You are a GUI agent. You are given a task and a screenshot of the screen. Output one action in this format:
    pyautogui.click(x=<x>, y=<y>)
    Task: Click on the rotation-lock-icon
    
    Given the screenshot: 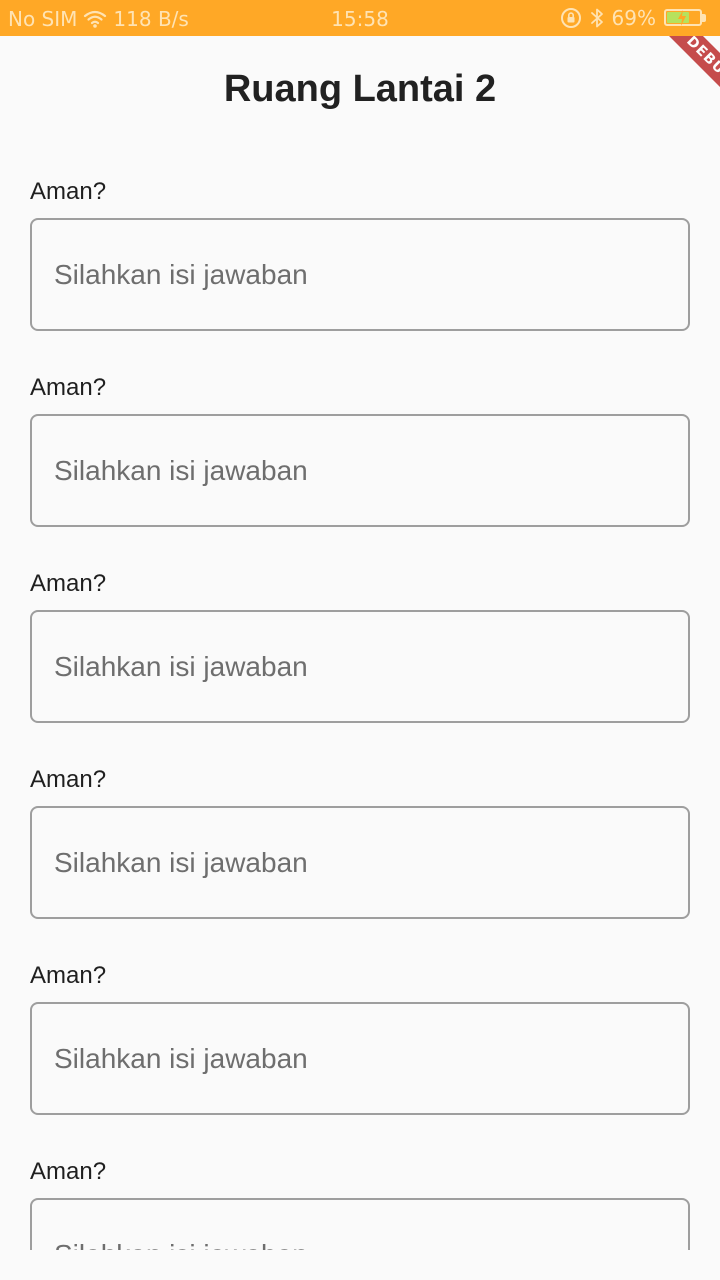 What is the action you would take?
    pyautogui.click(x=571, y=18)
    